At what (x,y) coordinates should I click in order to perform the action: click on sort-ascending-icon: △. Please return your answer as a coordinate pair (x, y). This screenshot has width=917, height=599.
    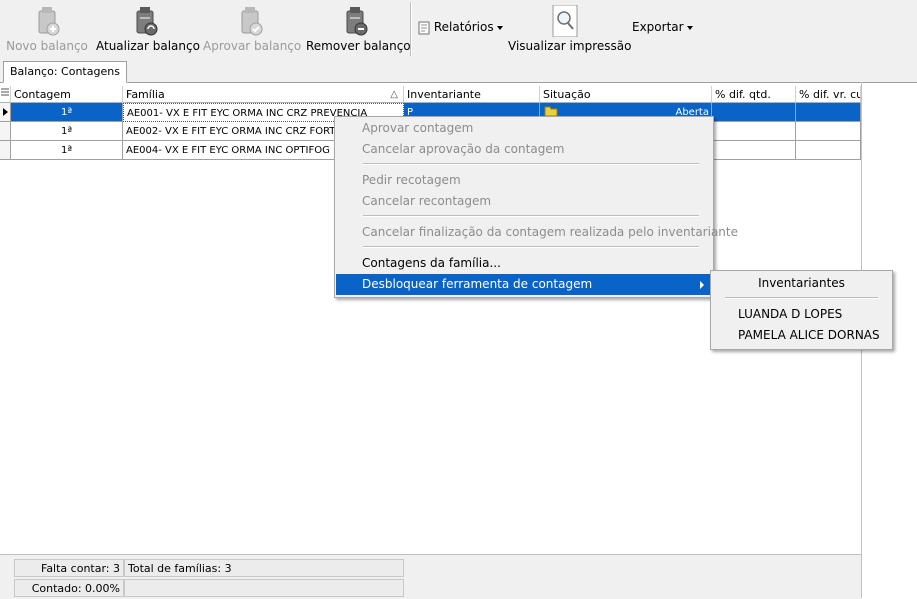
    Looking at the image, I should click on (394, 94).